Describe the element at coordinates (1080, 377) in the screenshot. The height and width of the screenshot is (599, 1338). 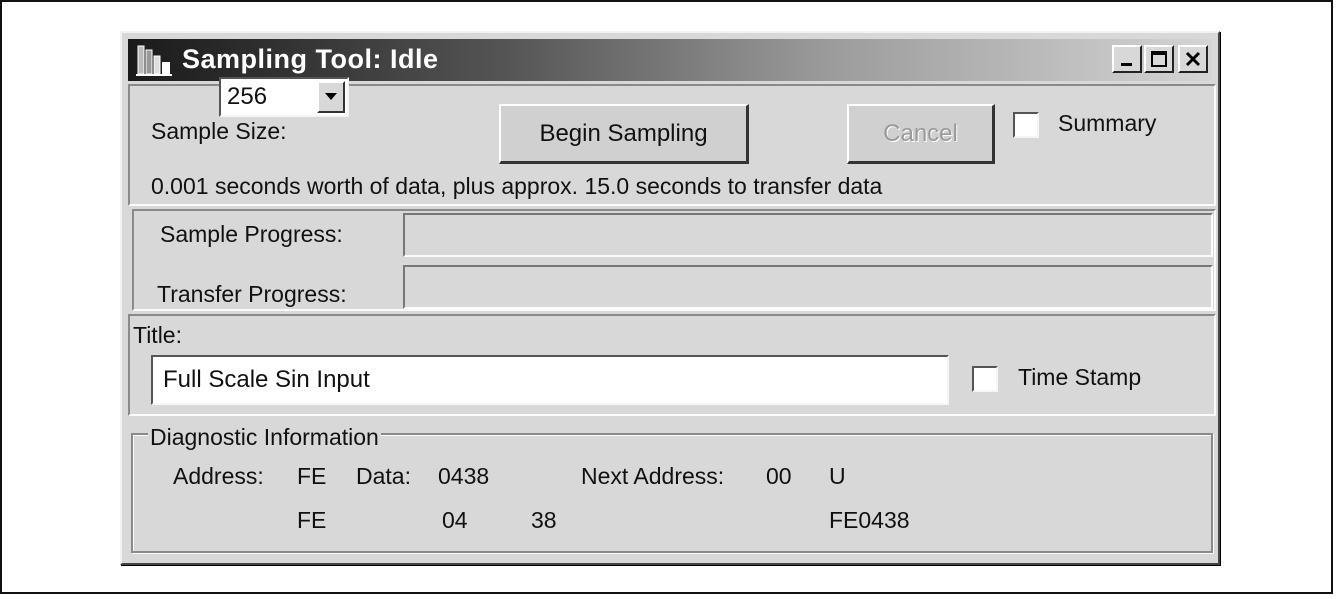
I see `time-stamp-label: Time Stamp` at that location.